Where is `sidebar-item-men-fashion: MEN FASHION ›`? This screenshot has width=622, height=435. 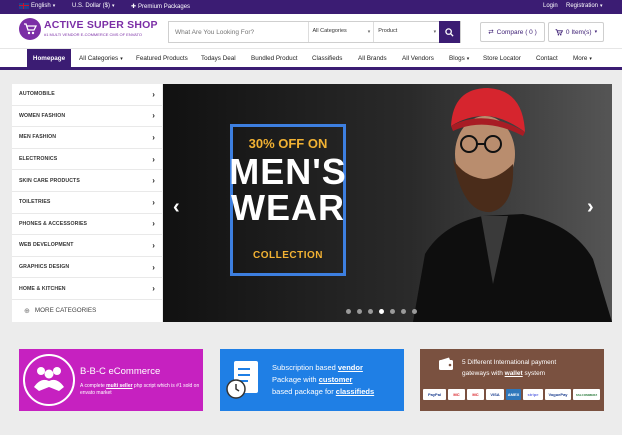 sidebar-item-men-fashion: MEN FASHION › is located at coordinates (87, 138).